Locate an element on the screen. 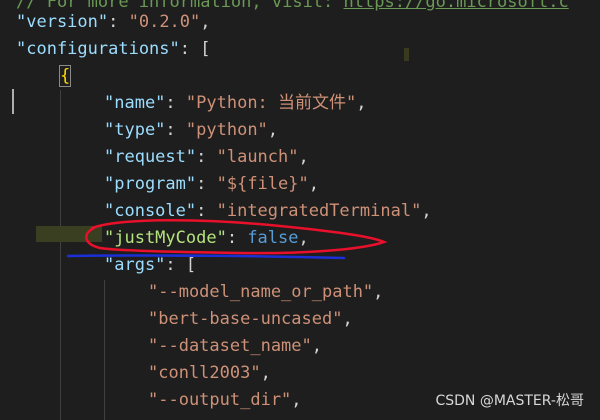 The width and height of the screenshot is (600, 420). code-line-justmycode: "justMyCode": false, is located at coordinates (206, 238).